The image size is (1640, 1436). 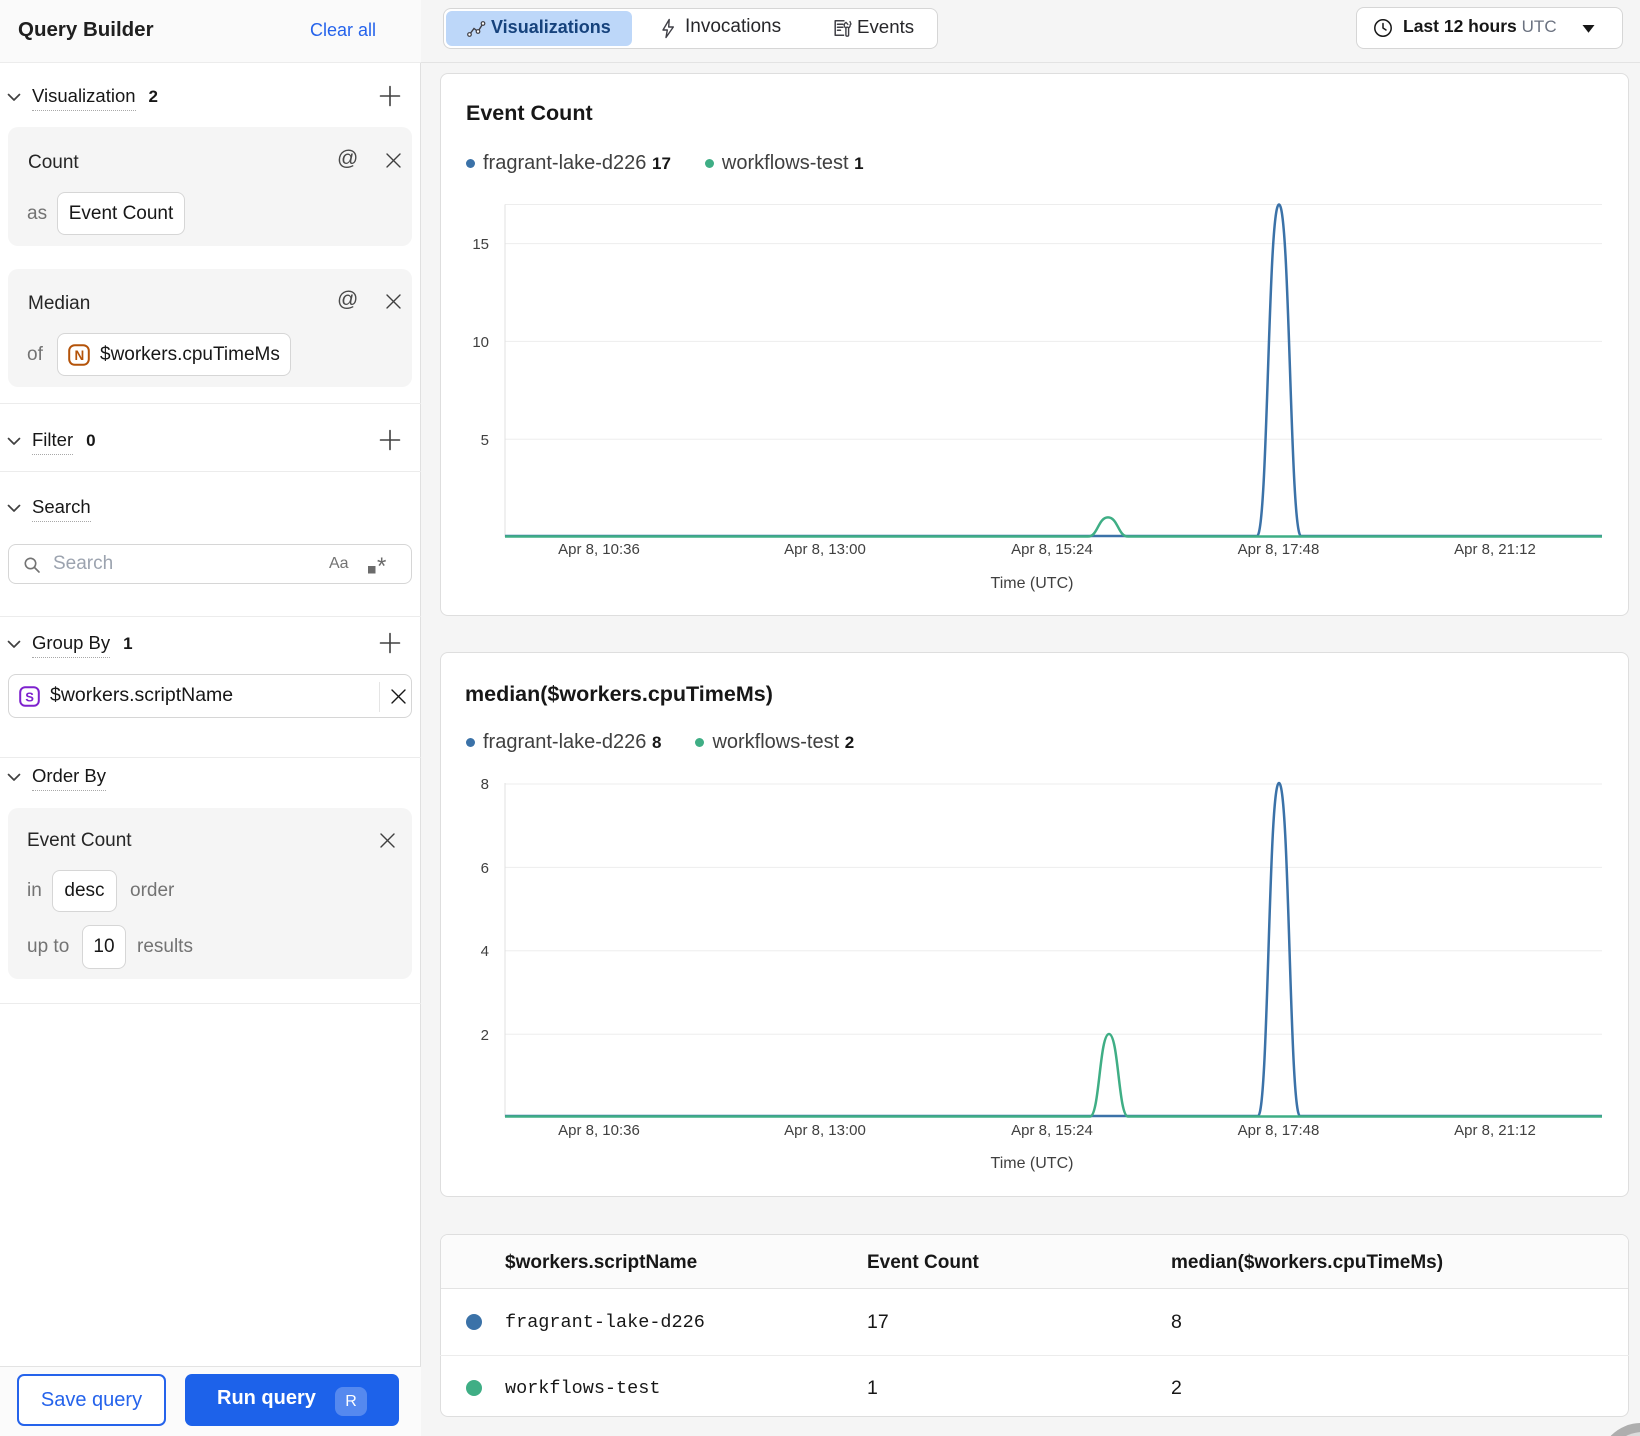 I want to click on svg-text: 15, so click(x=480, y=244).